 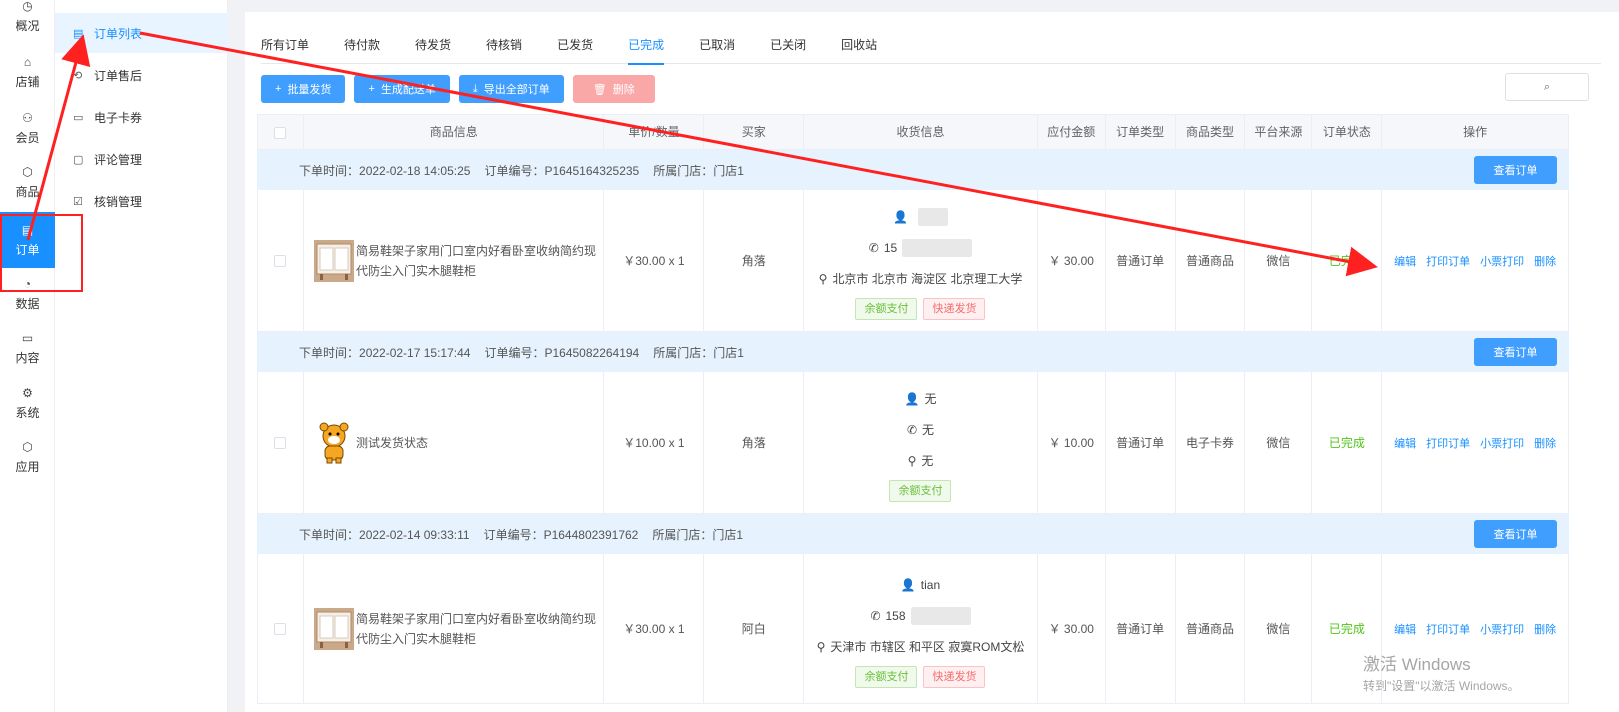 What do you see at coordinates (1072, 442) in the screenshot?
I see `amount: ￥ 10.00` at bounding box center [1072, 442].